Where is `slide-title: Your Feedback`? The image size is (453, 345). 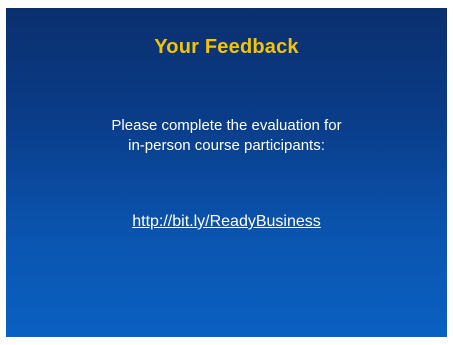 slide-title: Your Feedback is located at coordinates (226, 47).